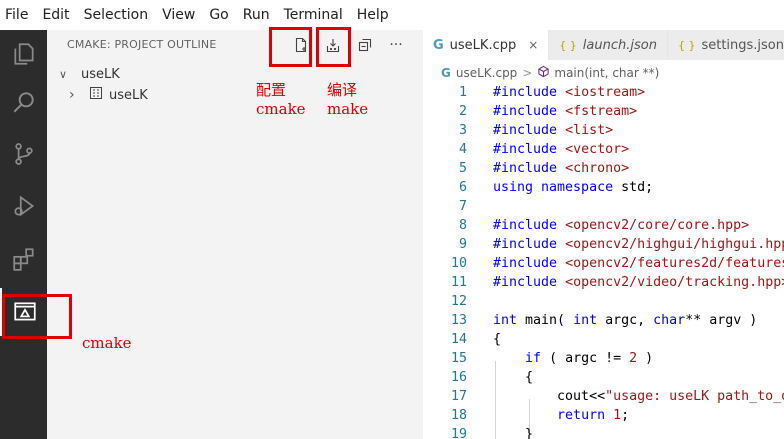  Describe the element at coordinates (23, 259) in the screenshot. I see `extensions-icon` at that location.